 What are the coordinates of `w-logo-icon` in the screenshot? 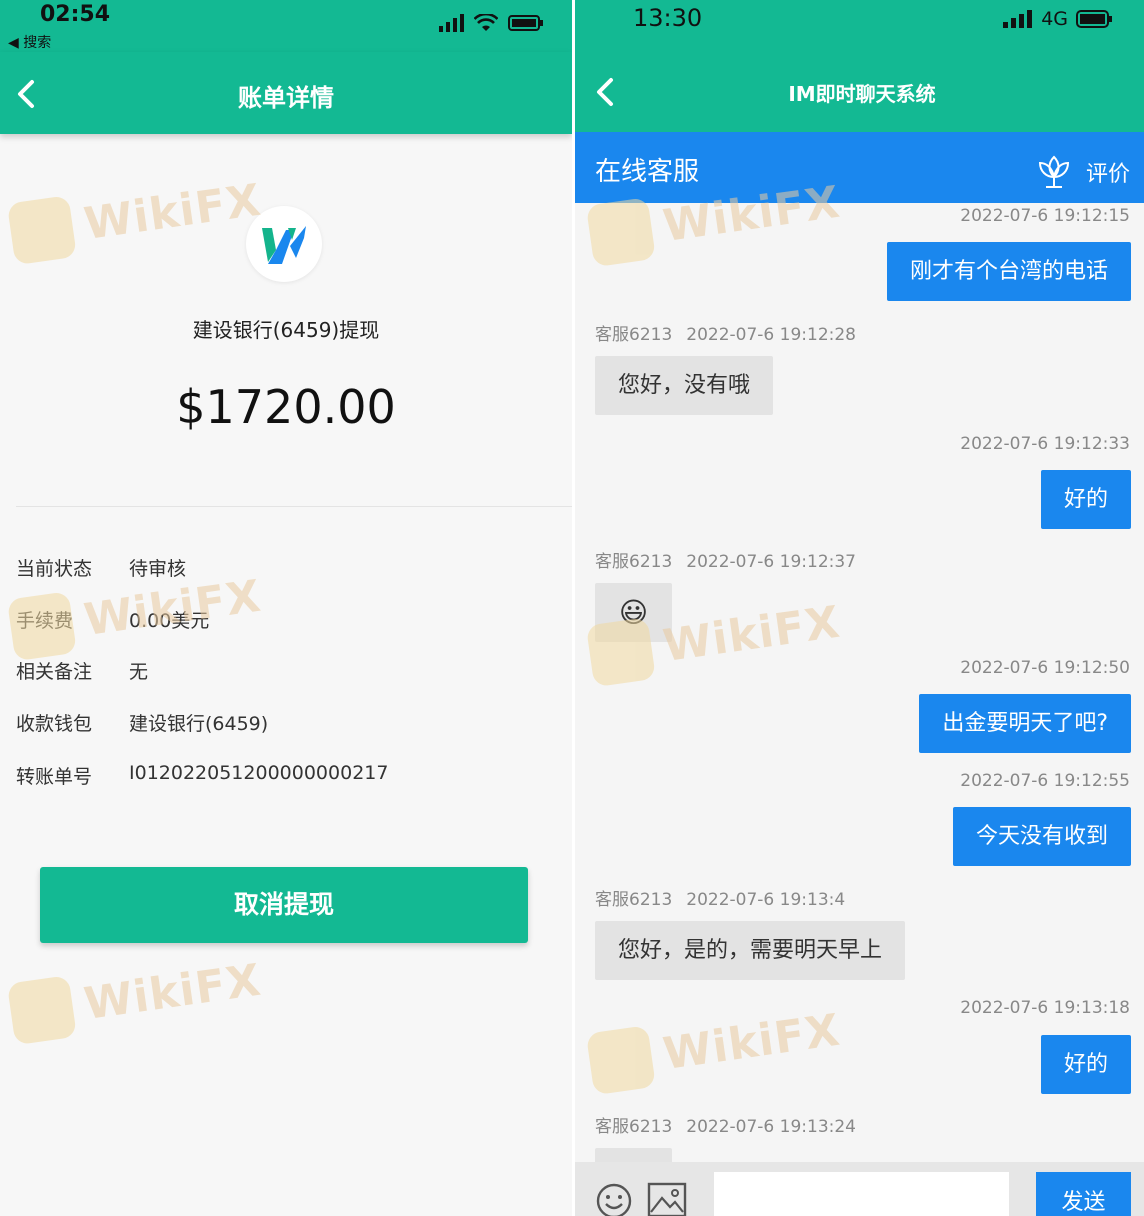 It's located at (284, 245).